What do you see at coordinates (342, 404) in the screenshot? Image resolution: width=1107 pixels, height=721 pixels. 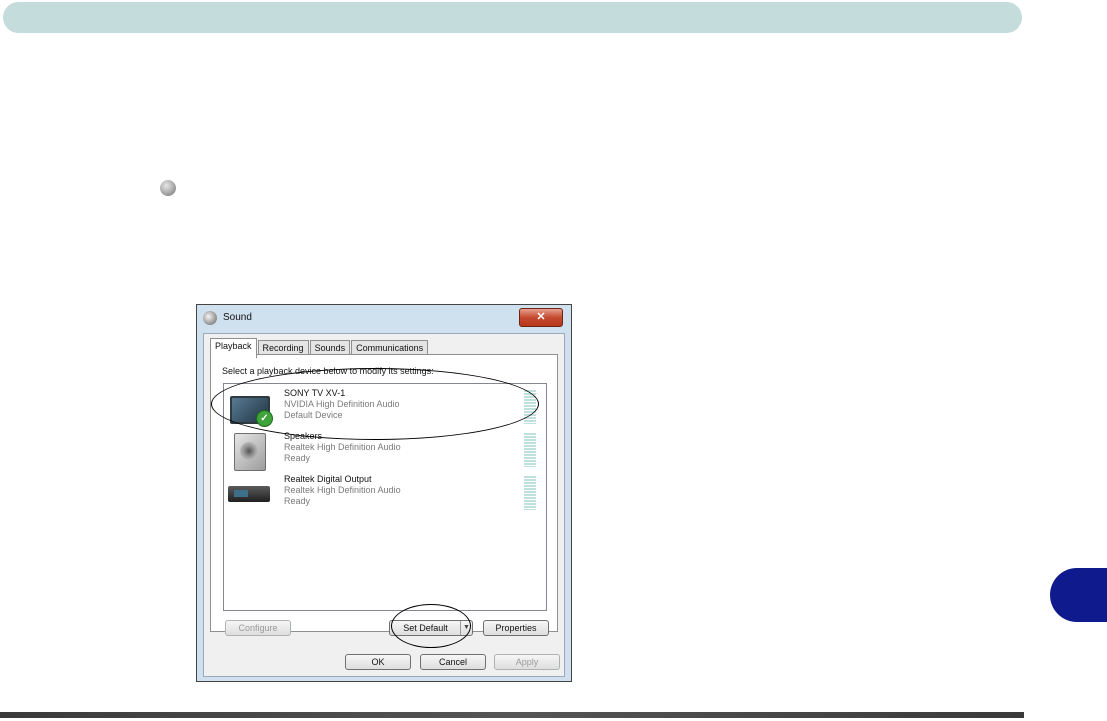 I see `device-driver: NVIDIA High Definition Audio` at bounding box center [342, 404].